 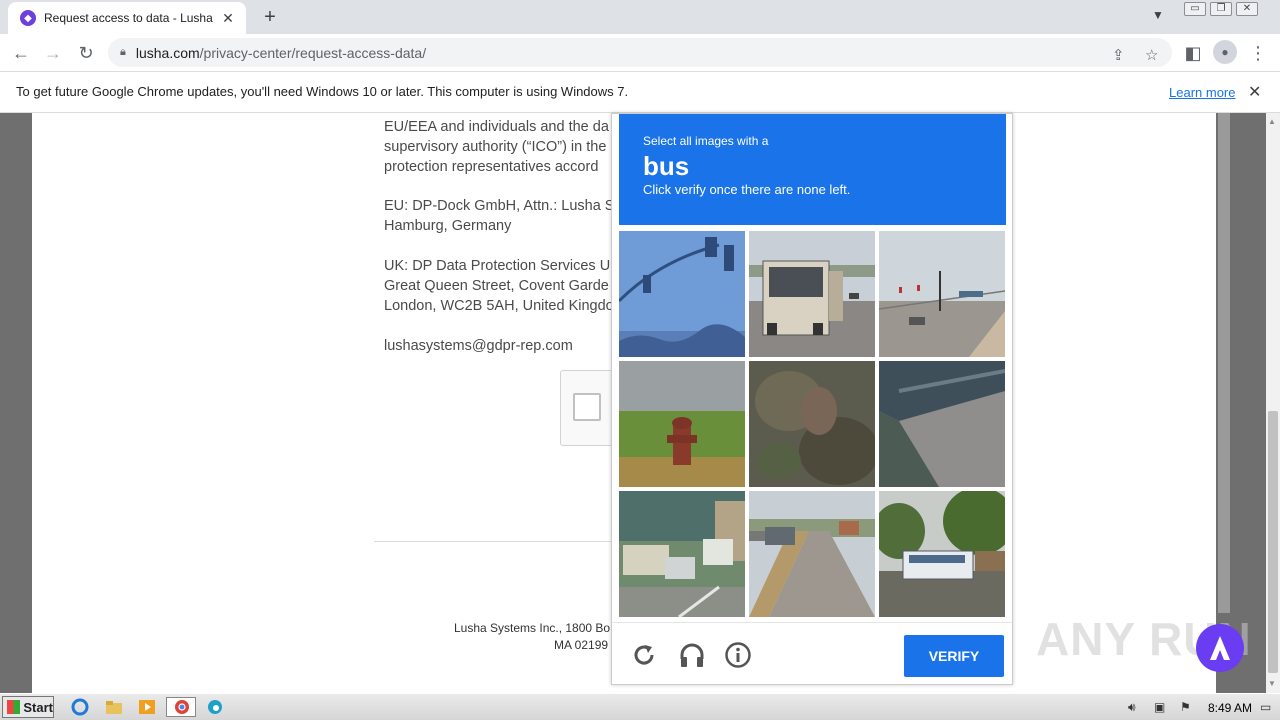 What do you see at coordinates (1273, 542) in the screenshot?
I see `scroll-thumb` at bounding box center [1273, 542].